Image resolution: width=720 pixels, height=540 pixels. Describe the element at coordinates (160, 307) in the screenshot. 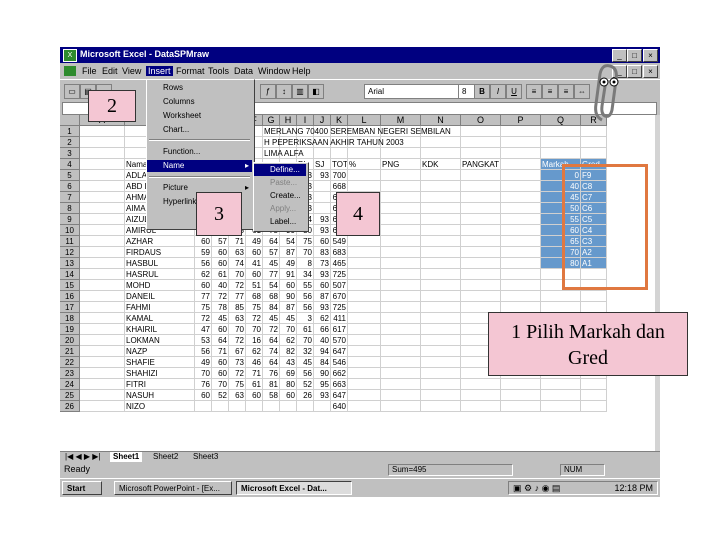

I see `name-cell: FAHMI` at that location.